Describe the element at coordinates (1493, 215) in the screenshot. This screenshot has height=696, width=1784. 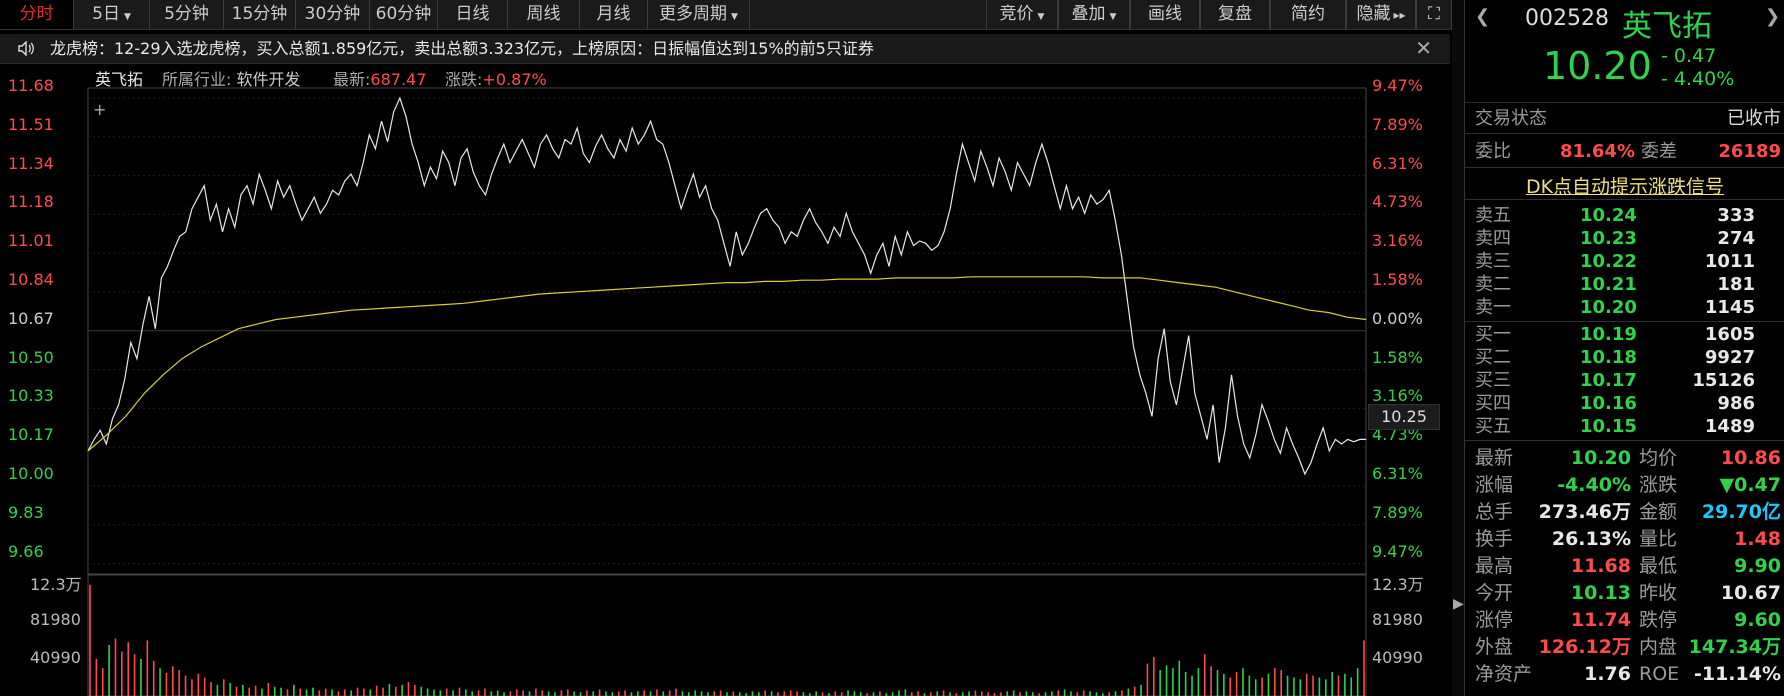
I see `order-book-label: 卖五` at that location.